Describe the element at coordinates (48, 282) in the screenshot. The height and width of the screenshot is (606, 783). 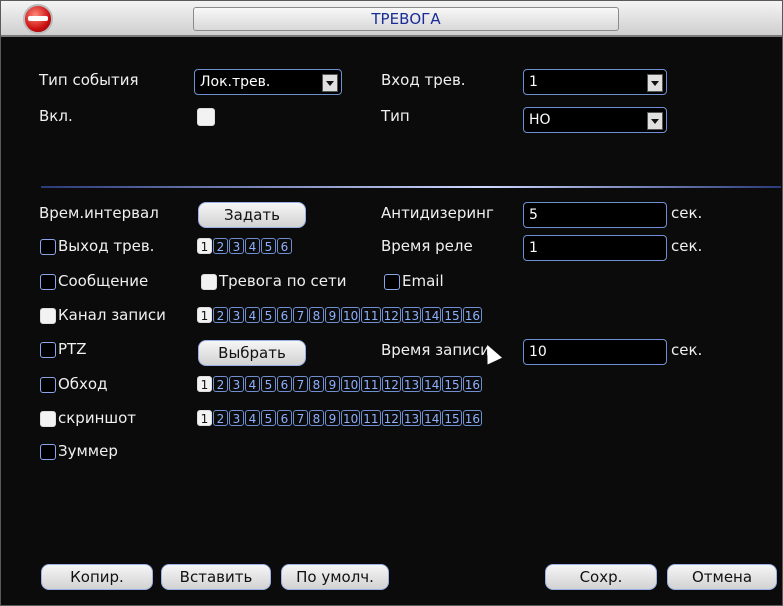
I see `message-checkbox` at that location.